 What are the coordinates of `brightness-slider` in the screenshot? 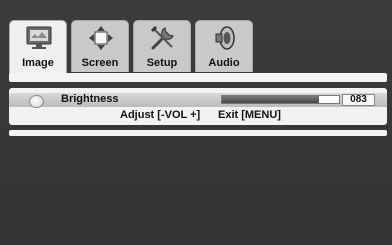 It's located at (280, 99).